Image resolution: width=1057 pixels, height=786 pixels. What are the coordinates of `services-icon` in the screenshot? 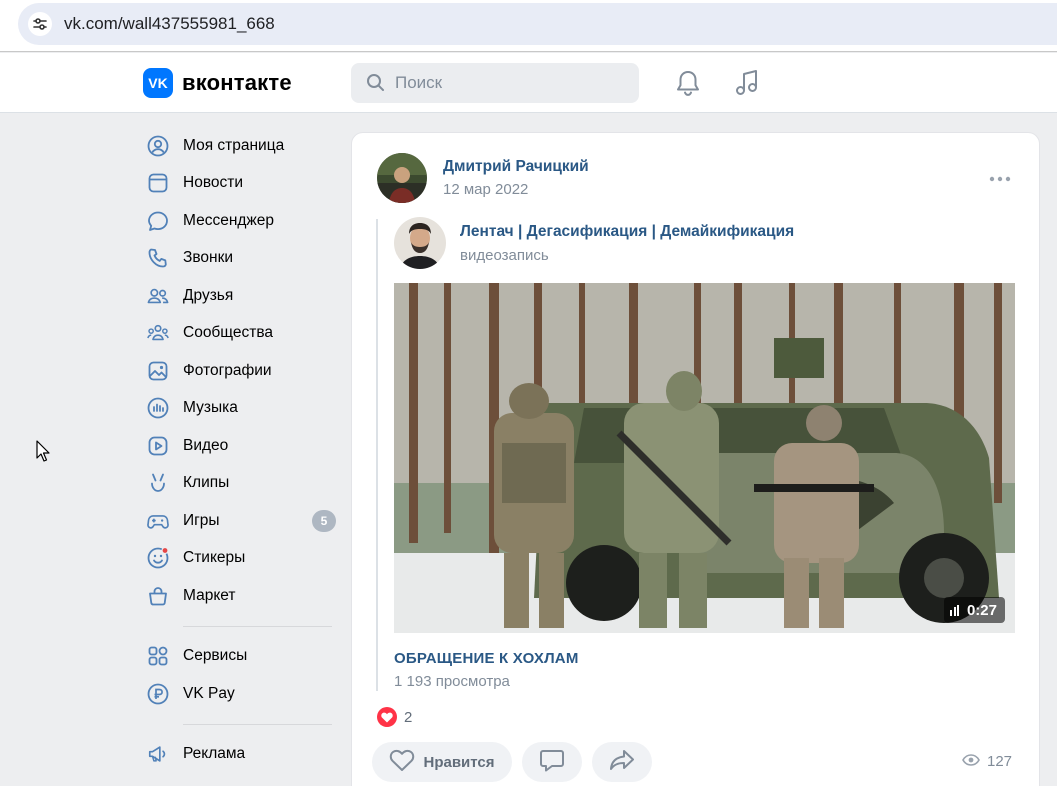 It's located at (158, 656).